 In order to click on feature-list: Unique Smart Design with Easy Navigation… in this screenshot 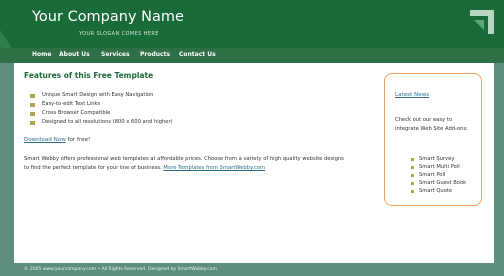, I will do `click(101, 109)`.